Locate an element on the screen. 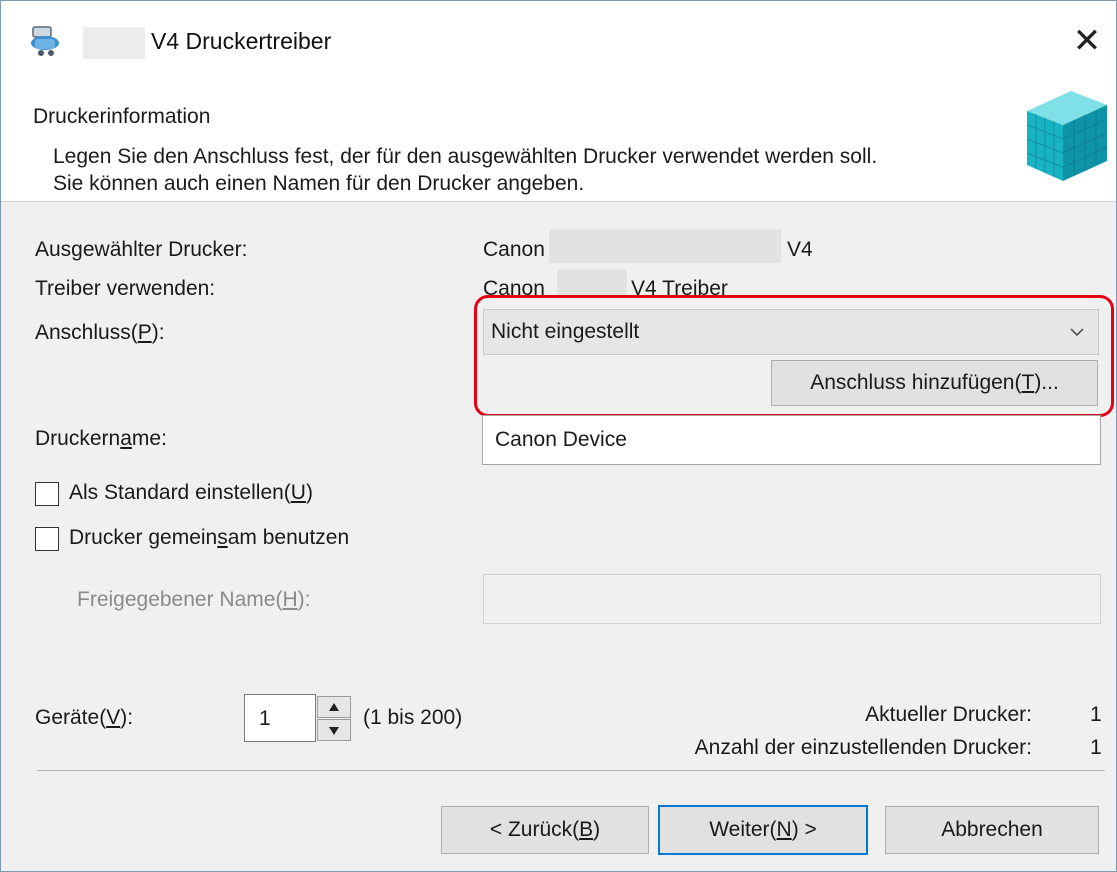 This screenshot has width=1117, height=872. devices-range: (1 bis 200) is located at coordinates (413, 717).